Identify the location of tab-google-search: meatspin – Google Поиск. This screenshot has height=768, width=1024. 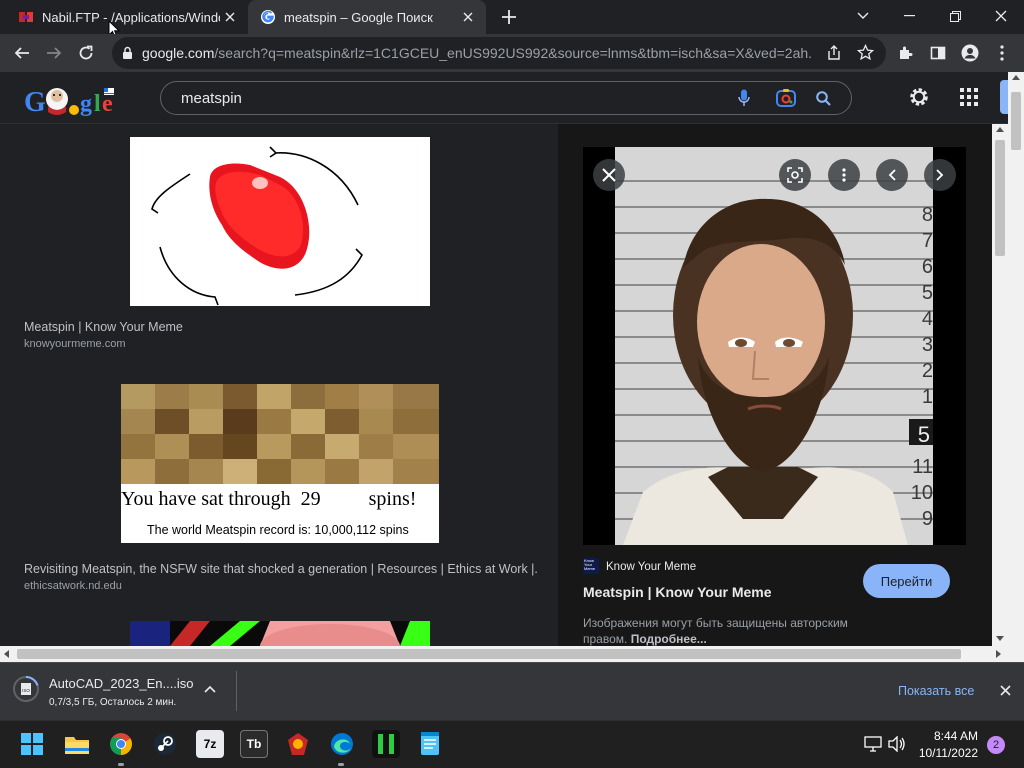
(367, 17).